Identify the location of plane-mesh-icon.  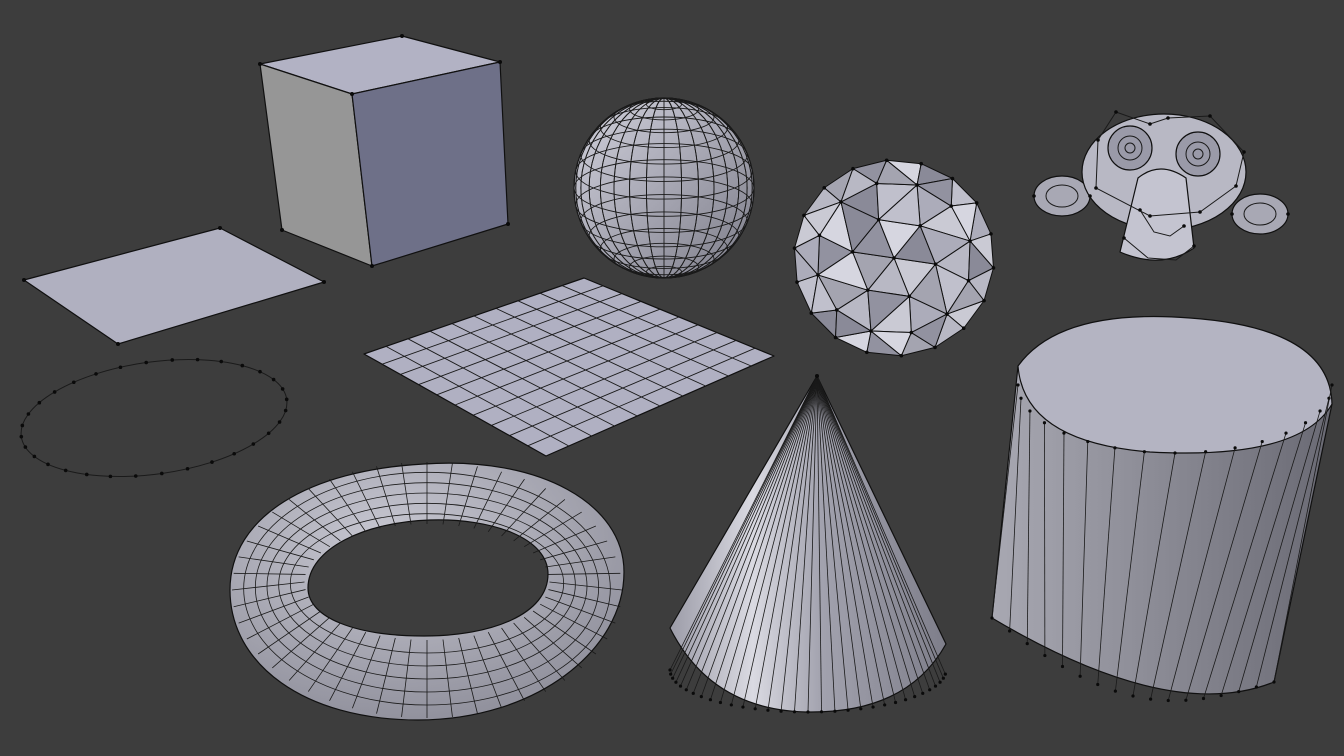
(174, 286).